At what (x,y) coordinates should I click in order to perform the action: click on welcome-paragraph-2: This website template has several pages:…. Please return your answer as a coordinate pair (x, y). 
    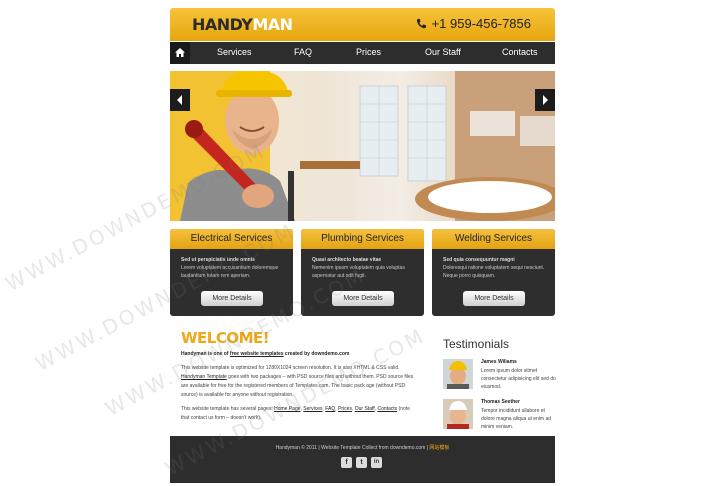
    Looking at the image, I should click on (295, 413).